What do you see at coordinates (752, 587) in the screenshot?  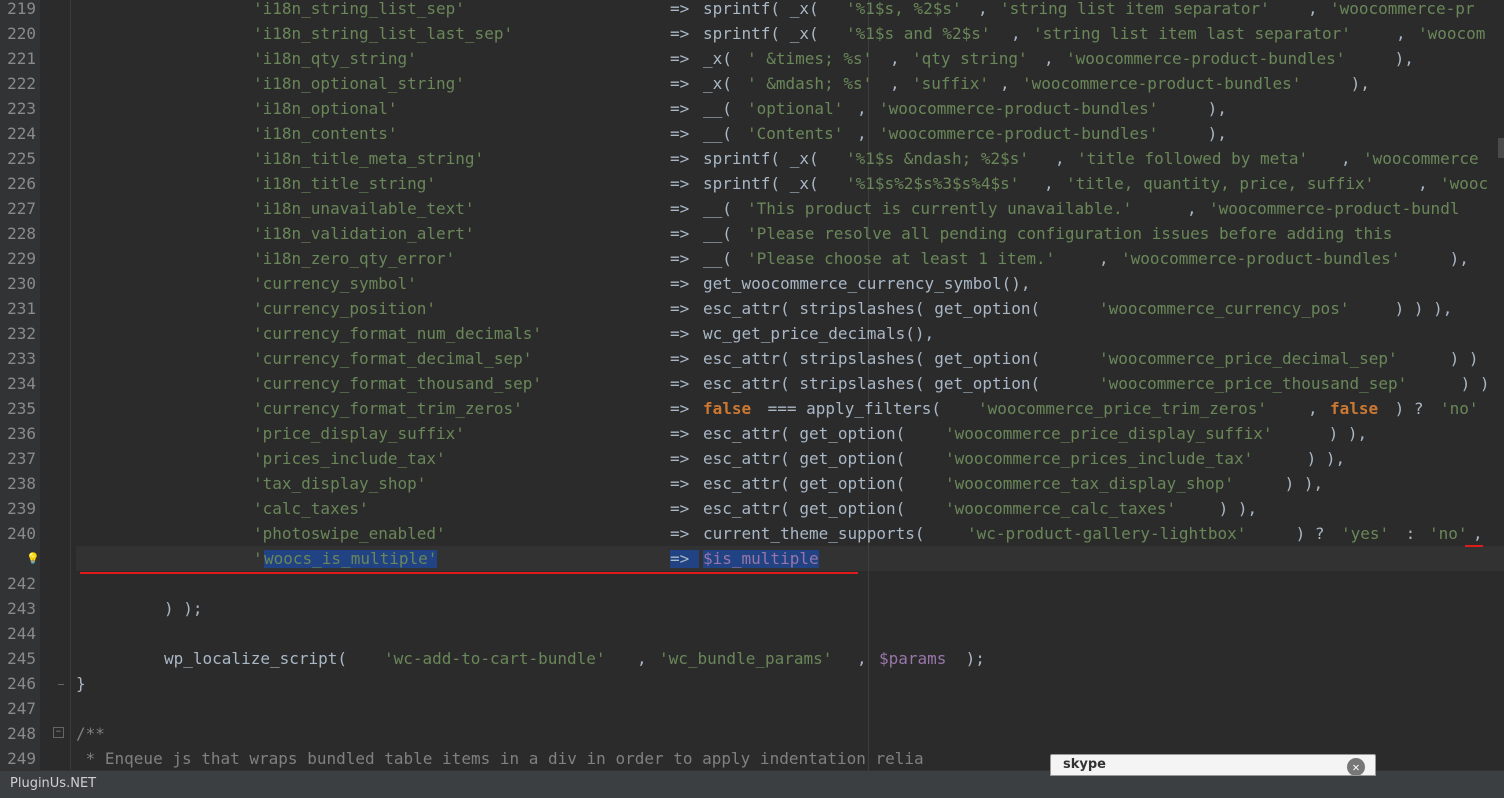 I see `code-line: 242` at bounding box center [752, 587].